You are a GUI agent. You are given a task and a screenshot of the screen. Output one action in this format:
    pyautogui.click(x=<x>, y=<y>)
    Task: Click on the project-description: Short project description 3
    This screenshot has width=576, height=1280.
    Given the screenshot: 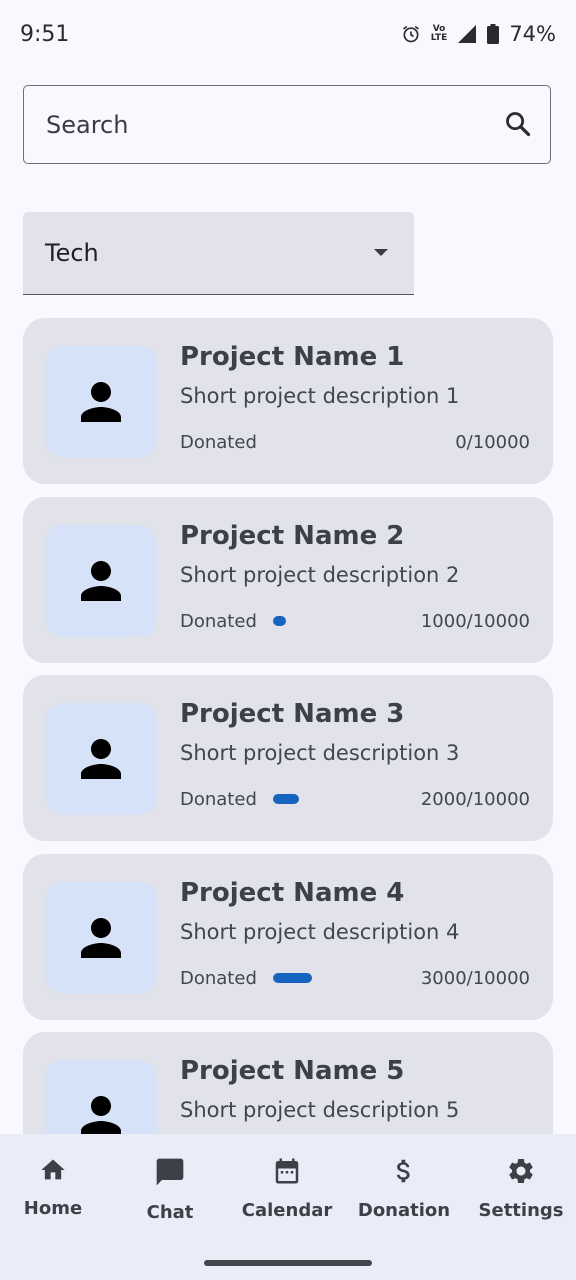 What is the action you would take?
    pyautogui.click(x=320, y=753)
    